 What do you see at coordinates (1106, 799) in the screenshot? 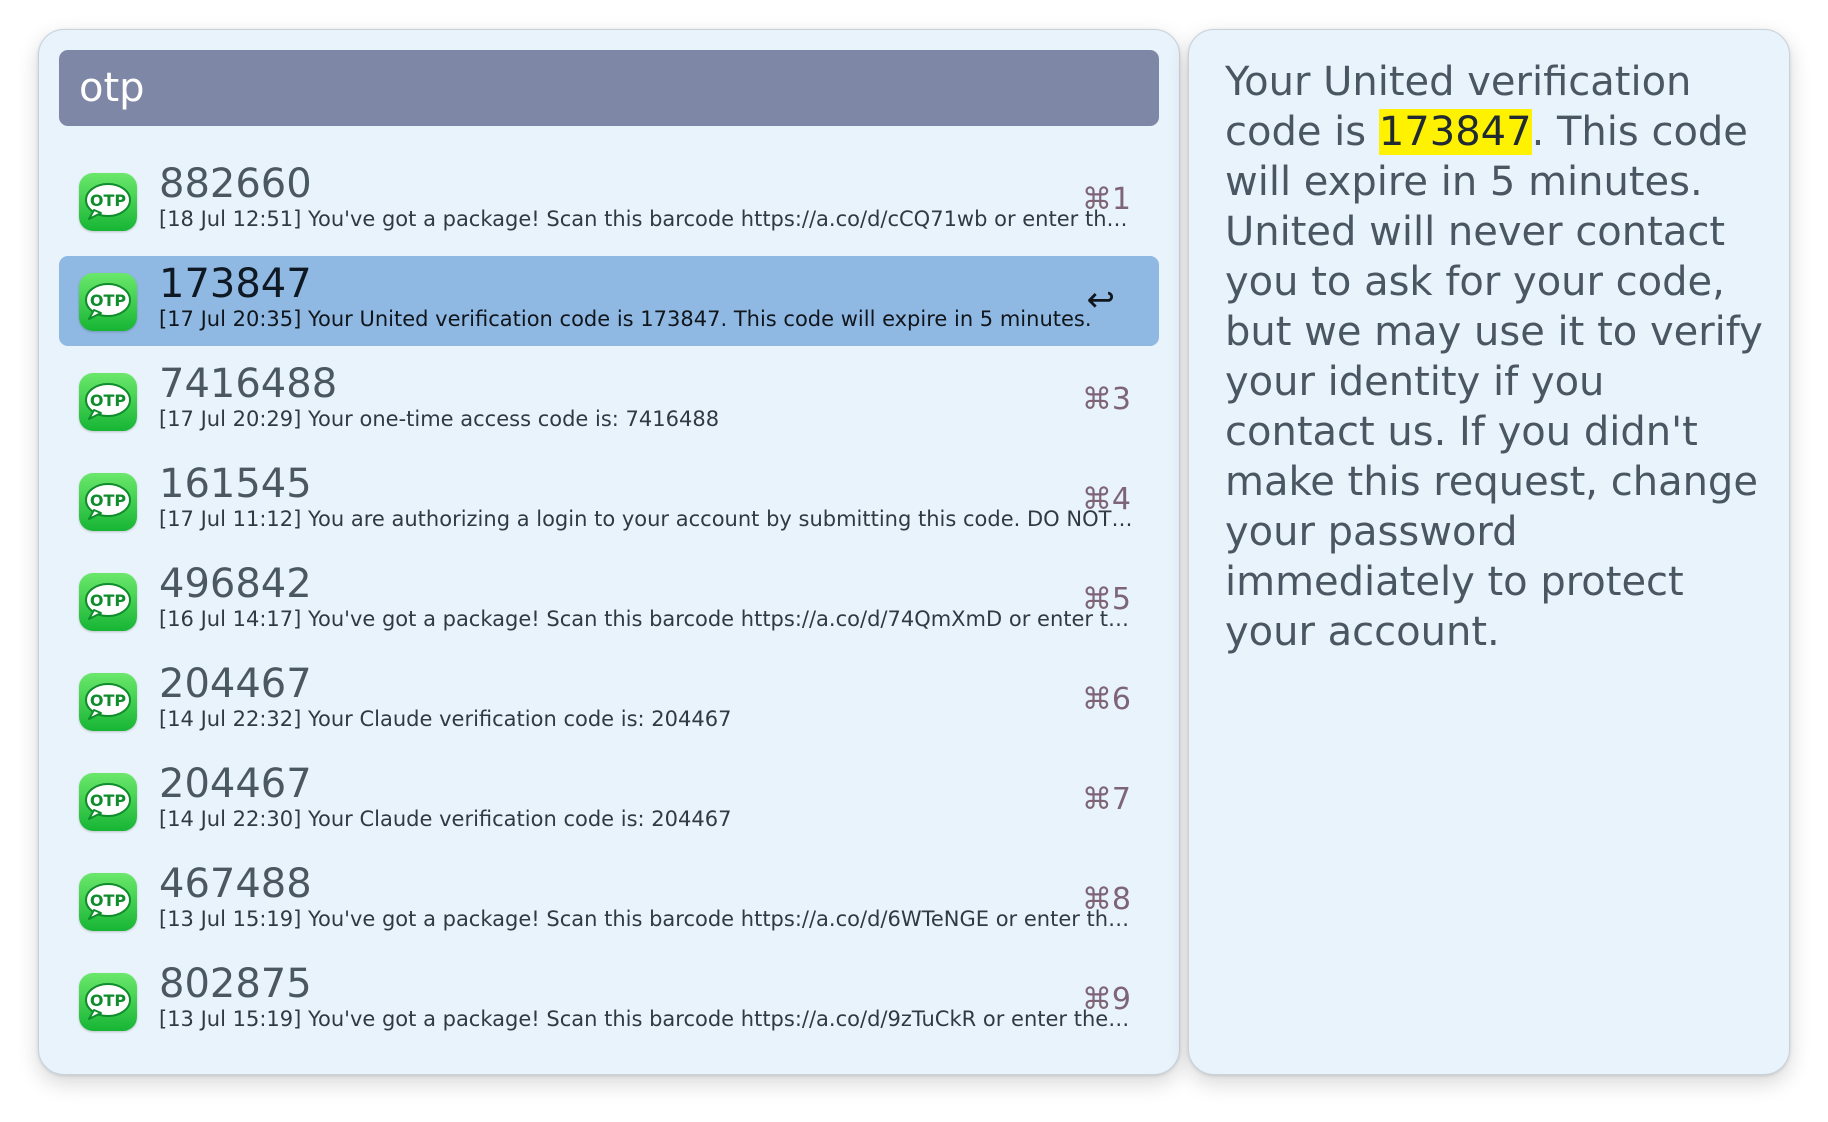
I see `shortcut-hint: ⌘7` at bounding box center [1106, 799].